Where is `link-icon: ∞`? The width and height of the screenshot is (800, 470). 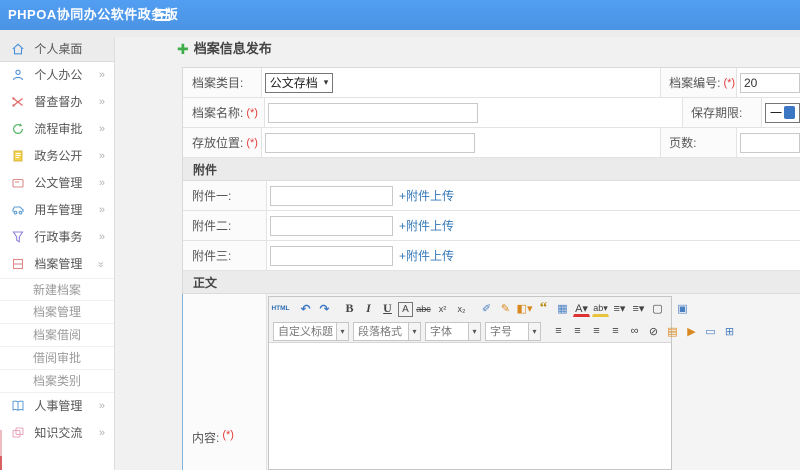 link-icon: ∞ is located at coordinates (634, 331).